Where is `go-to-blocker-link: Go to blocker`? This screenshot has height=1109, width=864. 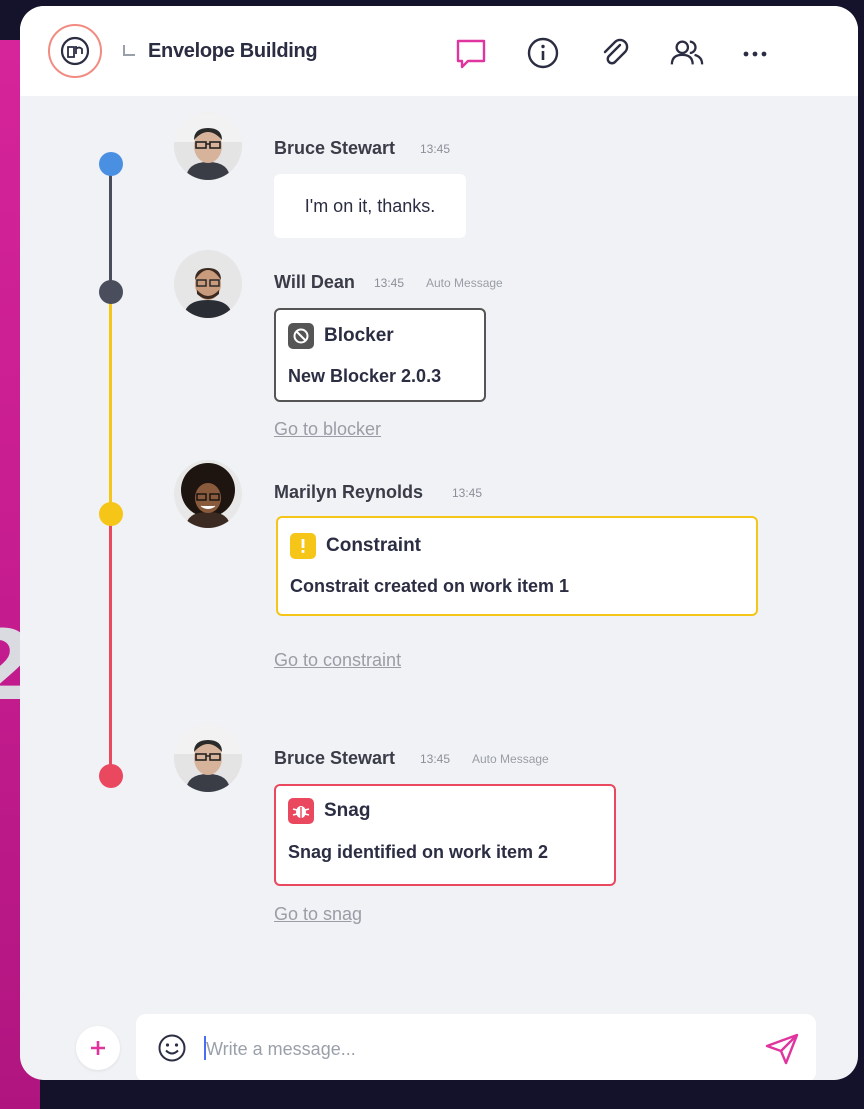
go-to-blocker-link: Go to blocker is located at coordinates (327, 429).